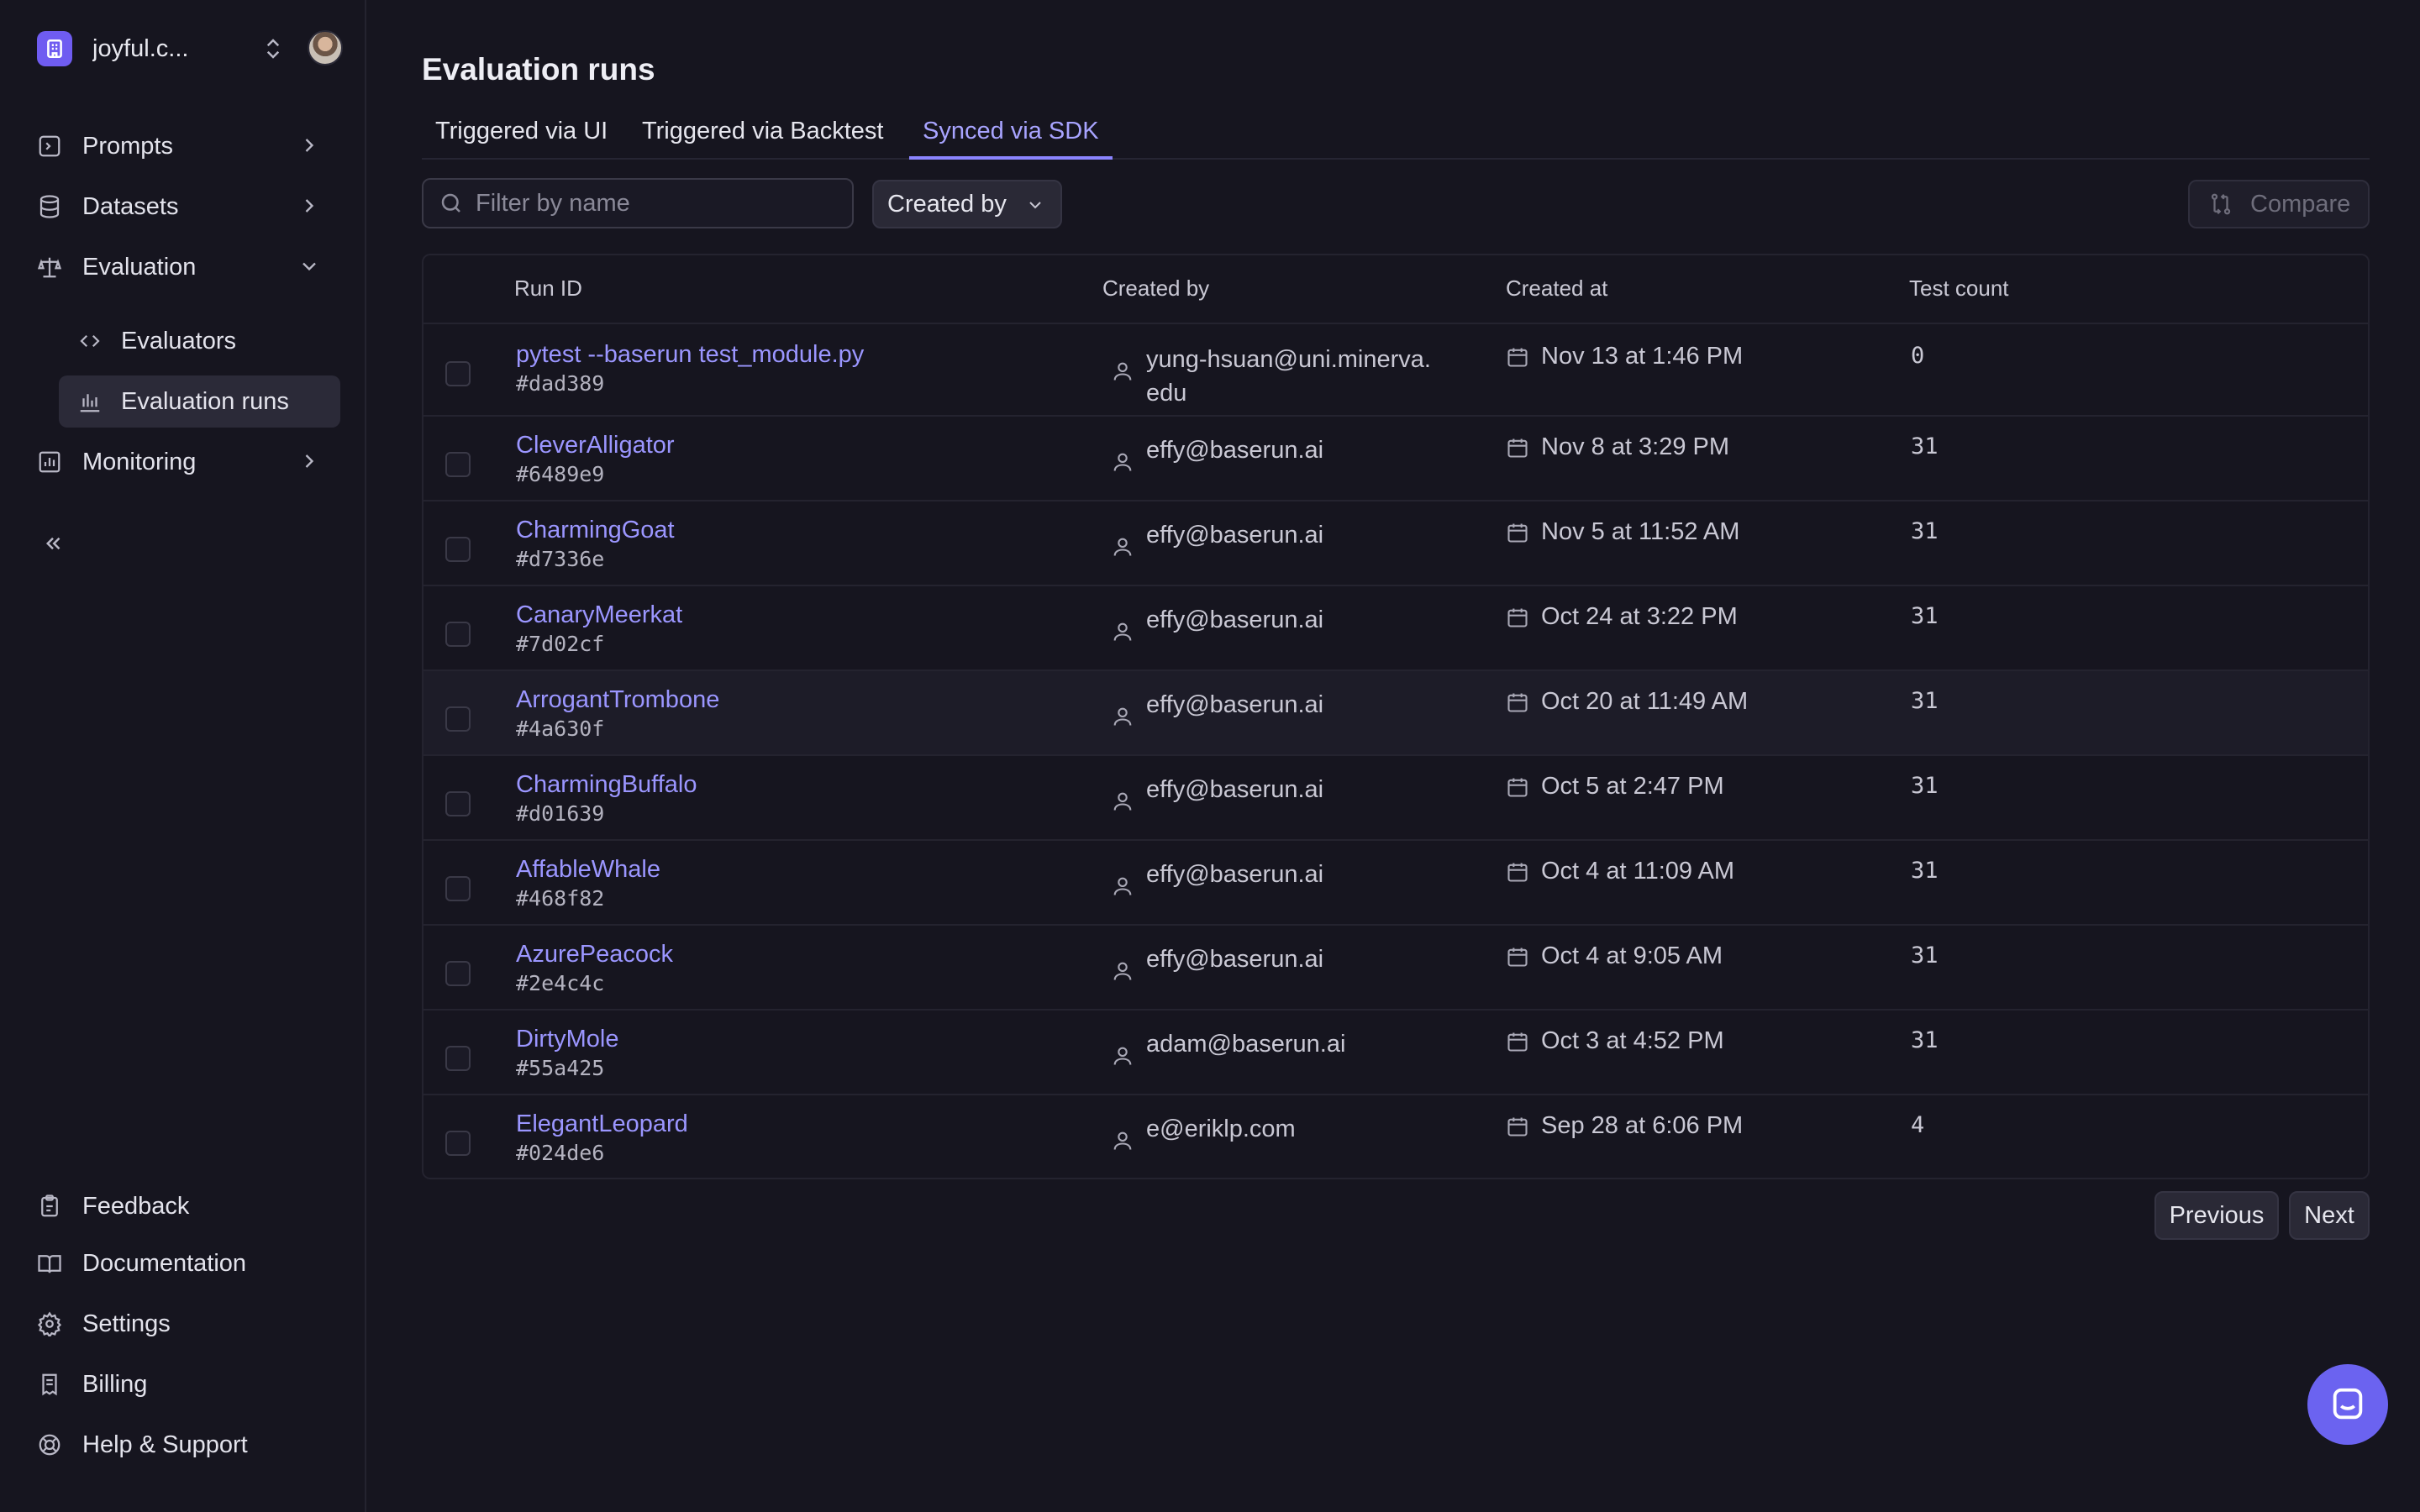 This screenshot has height=1512, width=2420. I want to click on table-header: Run ID Created by Created at Test count, so click(1396, 289).